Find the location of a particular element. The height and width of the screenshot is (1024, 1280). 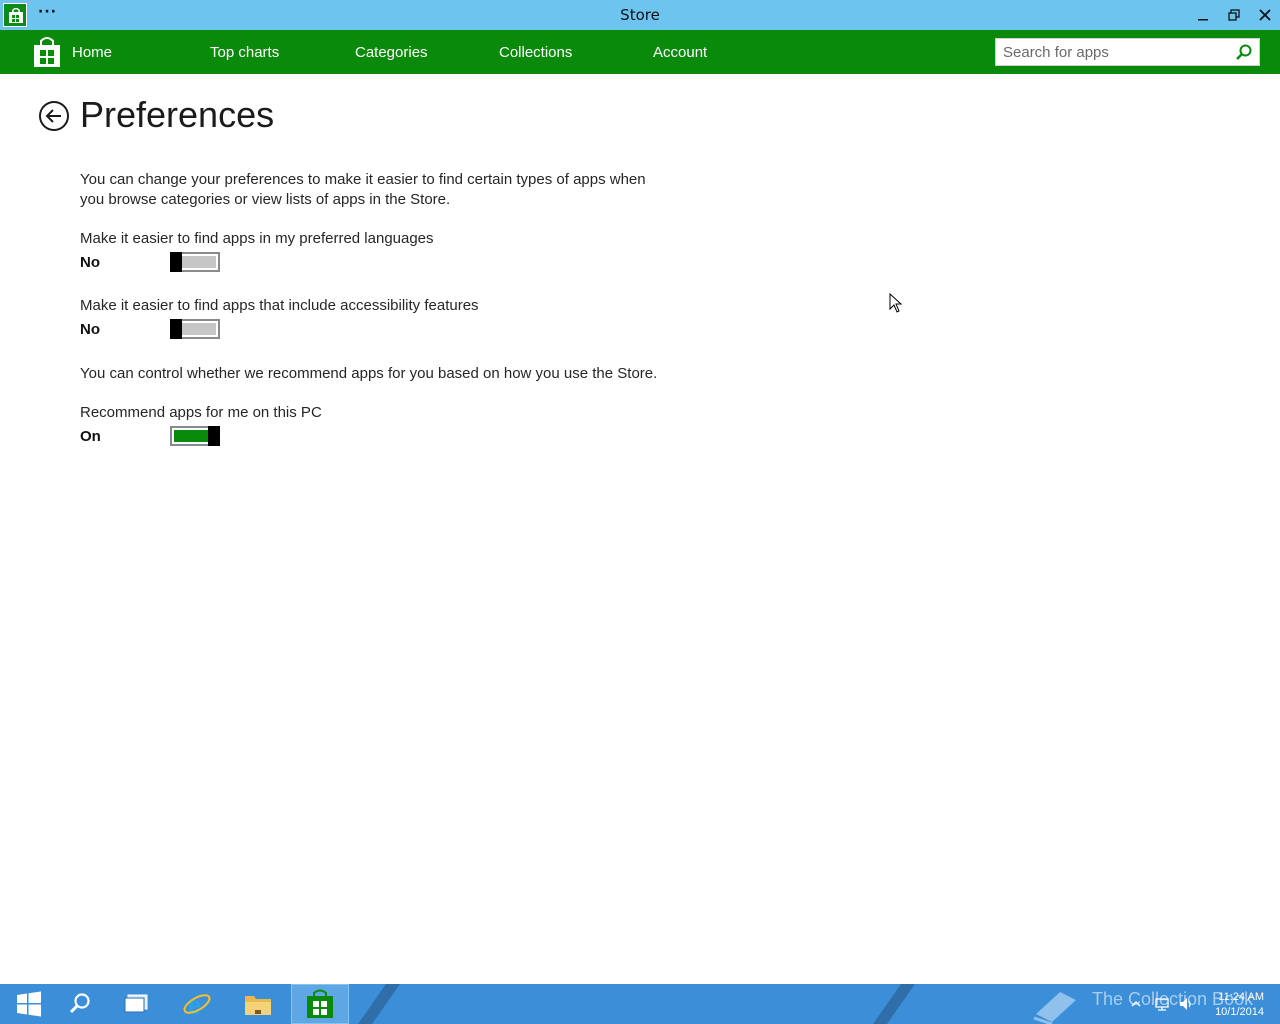

setting-accessibility-state: No is located at coordinates (90, 329).